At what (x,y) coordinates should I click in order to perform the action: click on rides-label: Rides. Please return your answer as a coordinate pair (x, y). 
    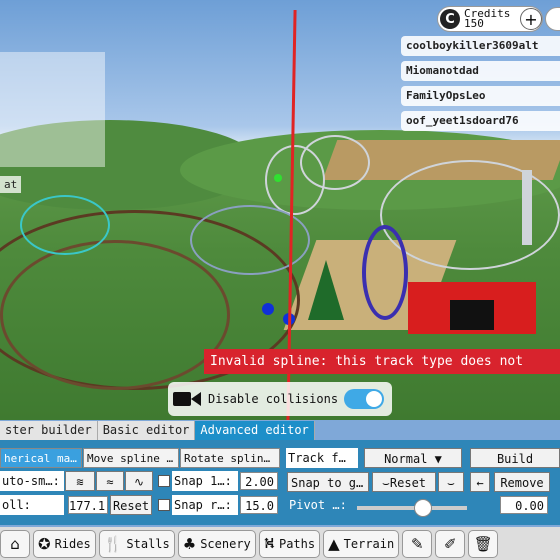
    Looking at the image, I should click on (72, 543).